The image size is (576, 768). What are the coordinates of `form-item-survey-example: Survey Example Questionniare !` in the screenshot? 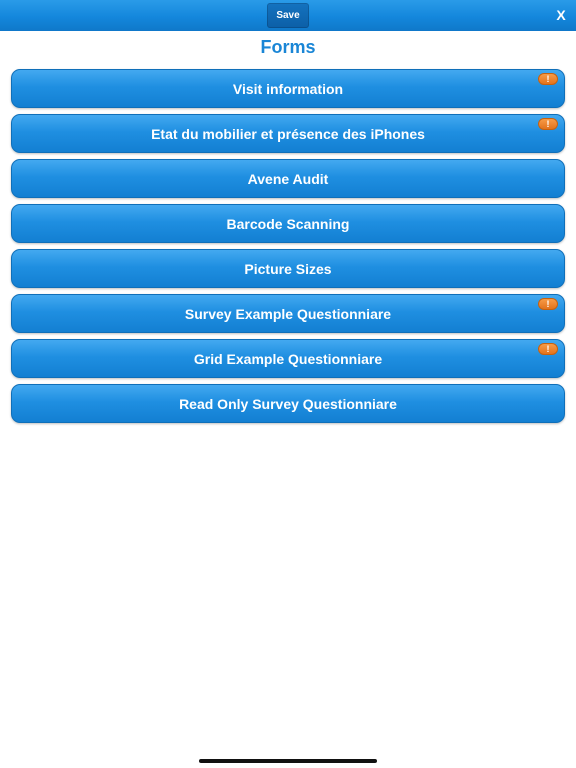 It's located at (288, 313).